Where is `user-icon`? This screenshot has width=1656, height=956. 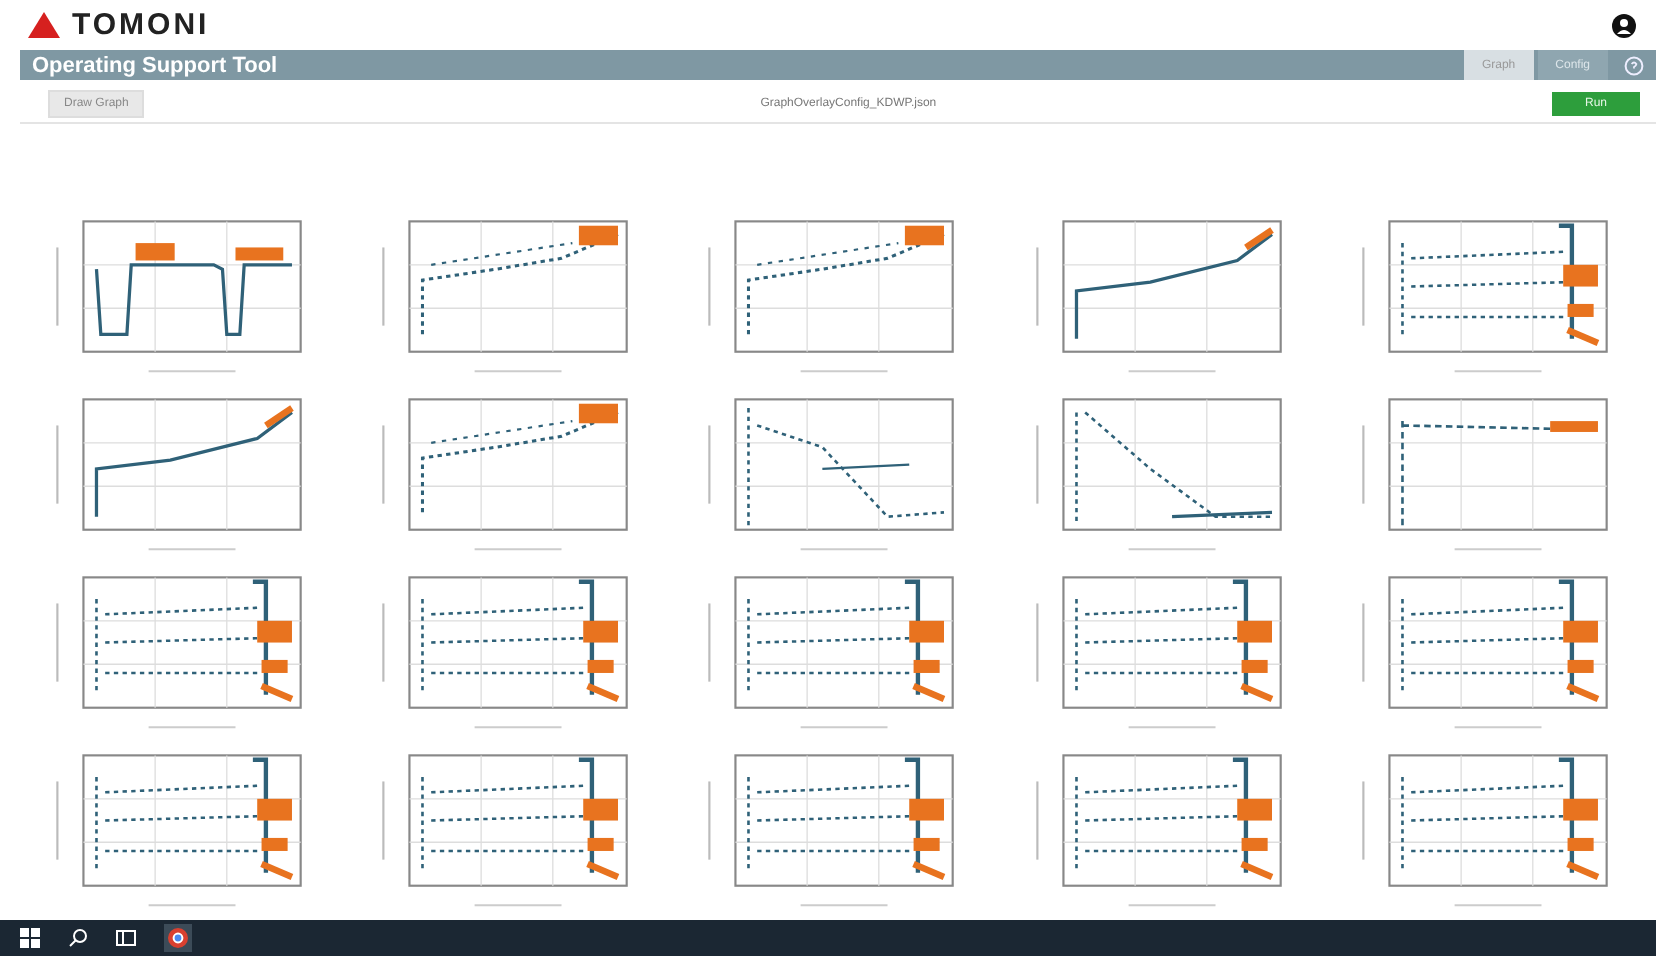
user-icon is located at coordinates (1624, 25).